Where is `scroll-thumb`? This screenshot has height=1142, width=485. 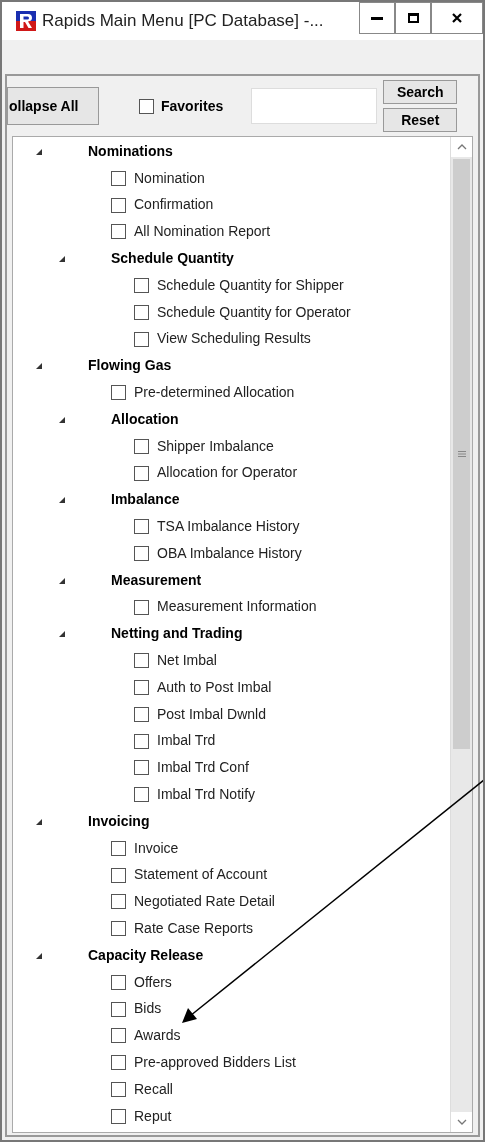
scroll-thumb is located at coordinates (461, 454).